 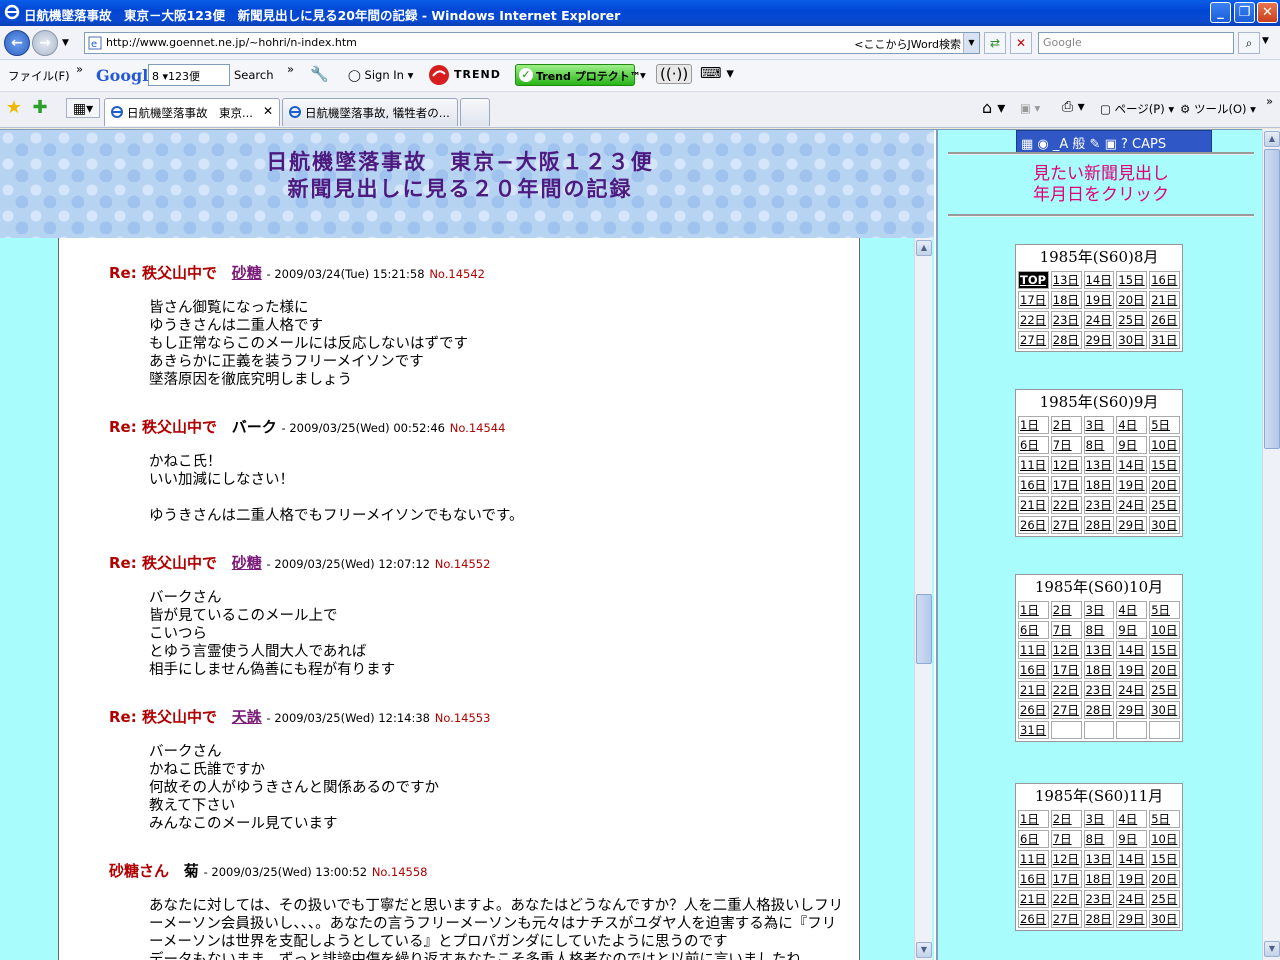 I want to click on maximize-button: ❐, so click(x=1244, y=12).